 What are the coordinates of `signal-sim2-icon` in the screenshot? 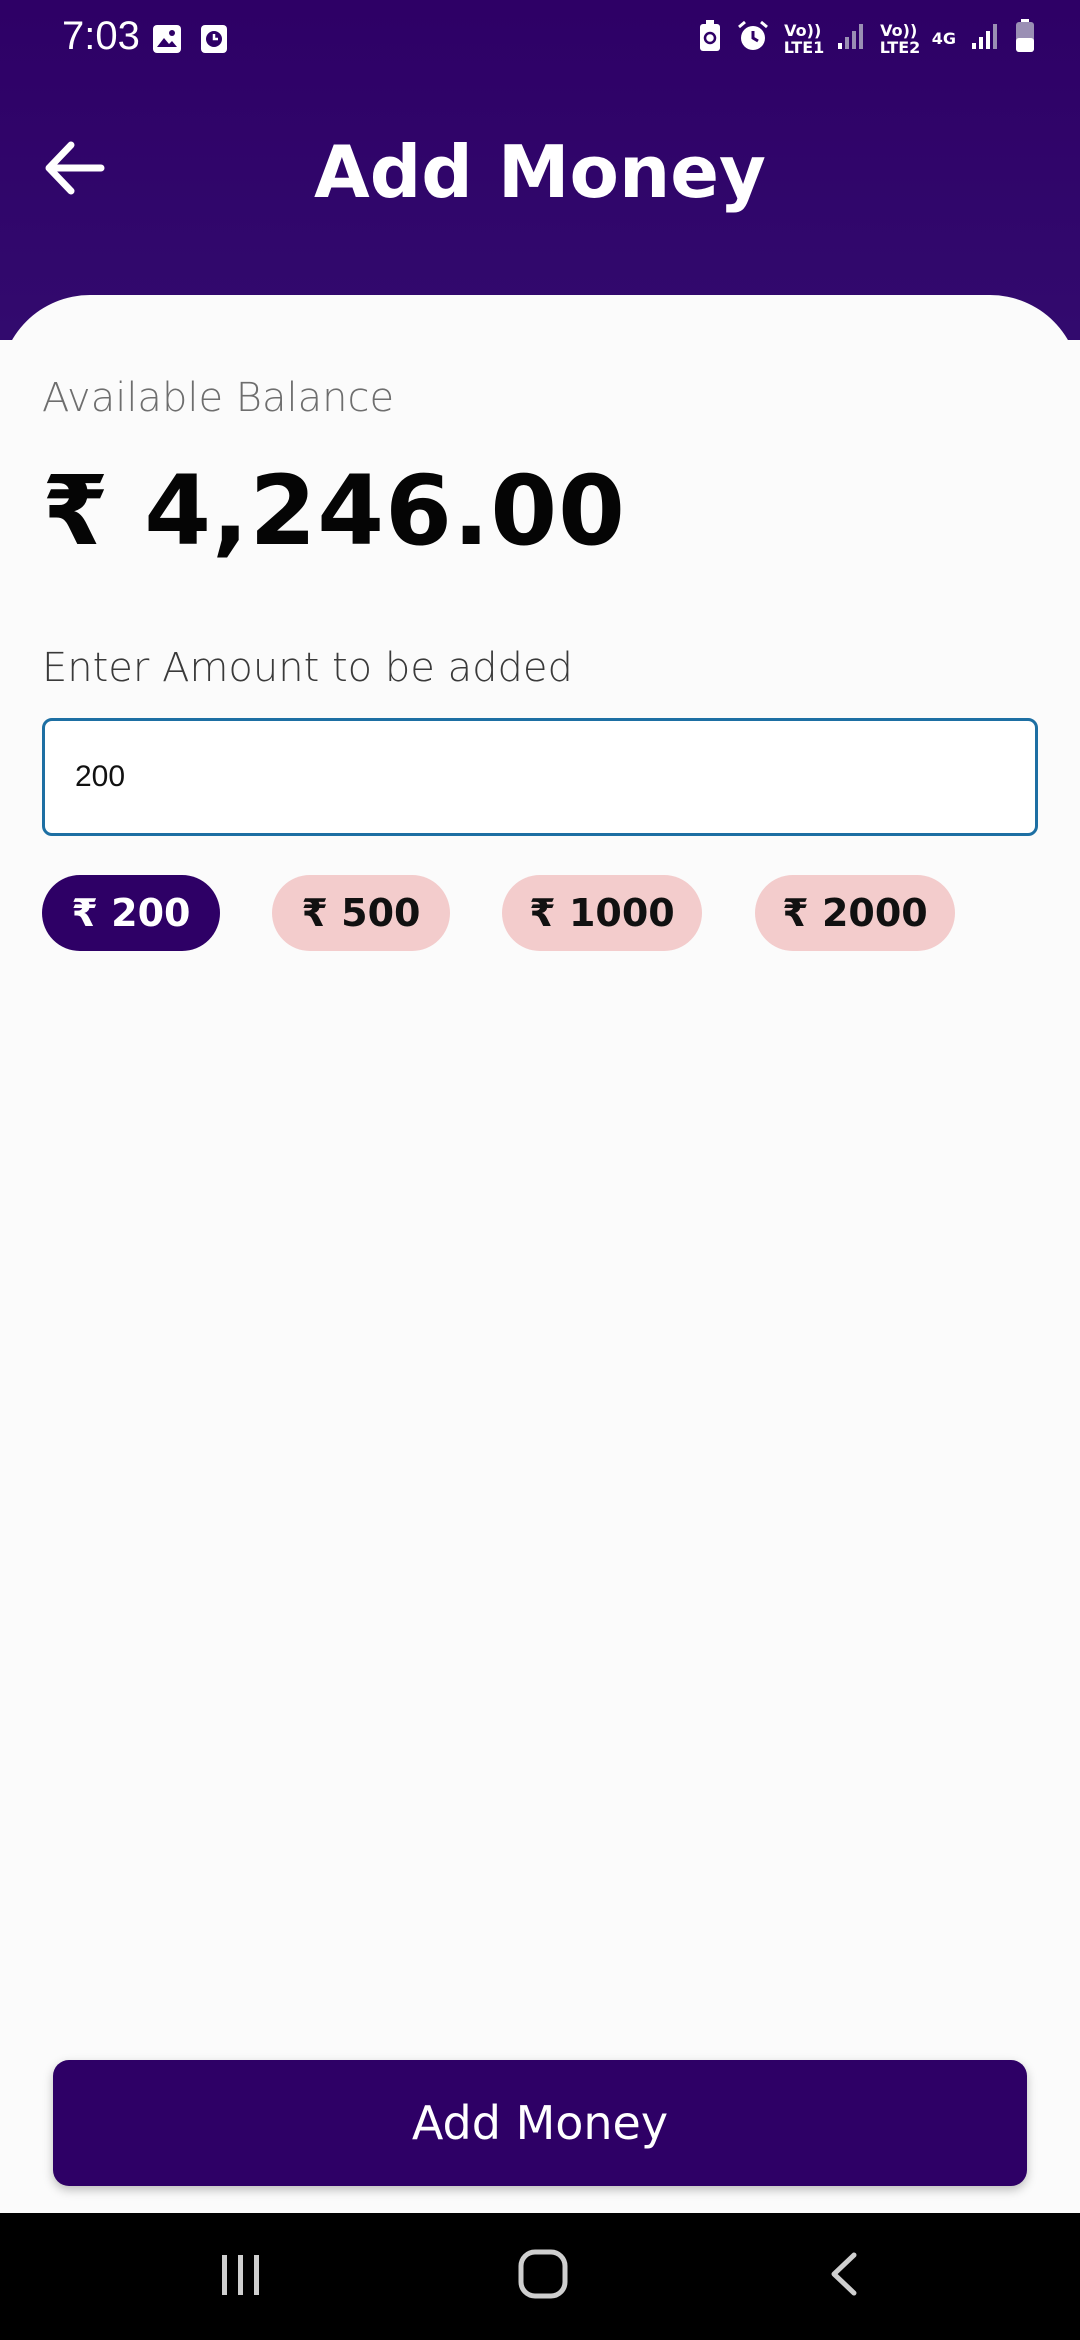 It's located at (985, 38).